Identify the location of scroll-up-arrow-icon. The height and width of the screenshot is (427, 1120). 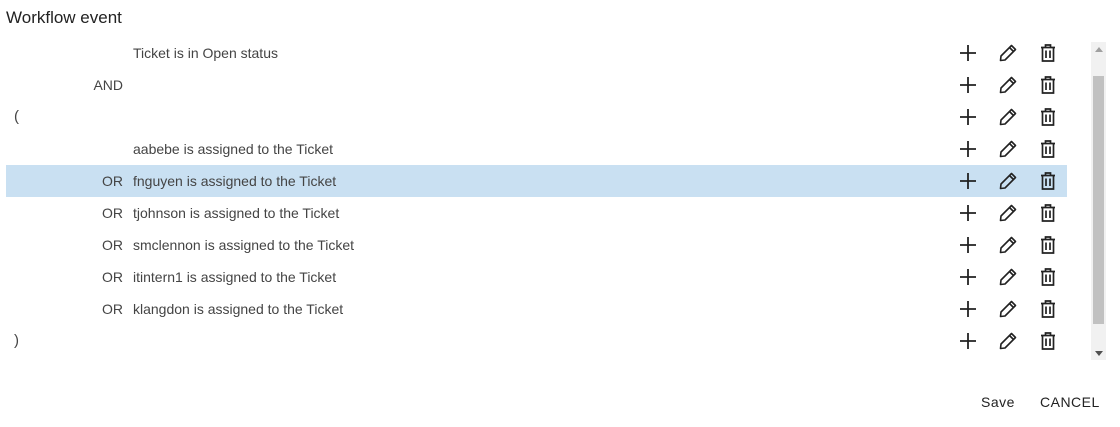
(1098, 49).